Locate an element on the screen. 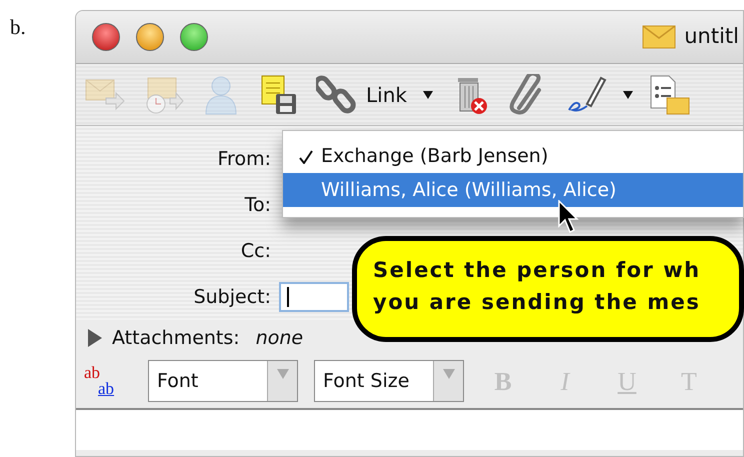  close-button is located at coordinates (106, 37).